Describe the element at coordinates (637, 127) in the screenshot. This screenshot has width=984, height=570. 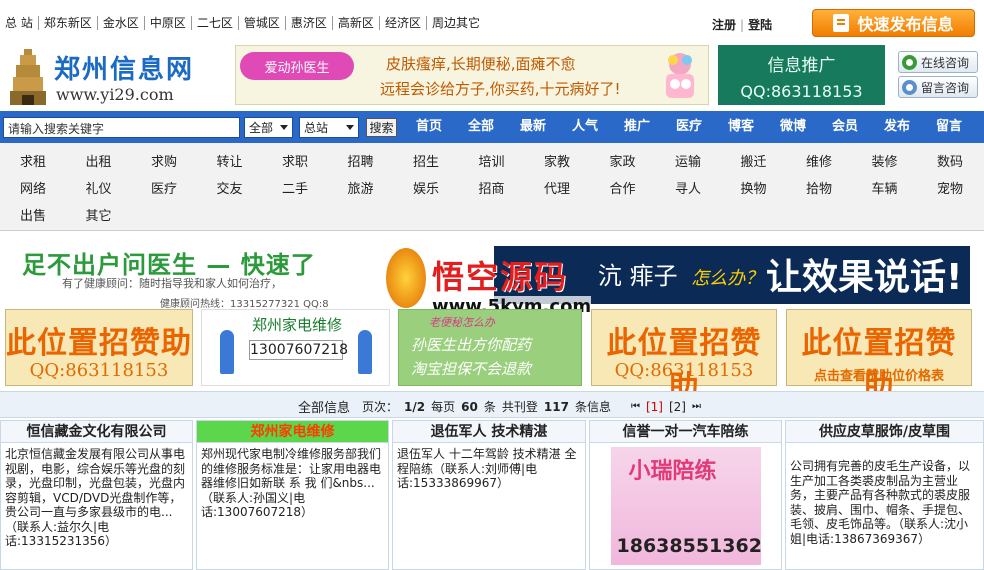
I see `nav-item-promote: 推广` at that location.